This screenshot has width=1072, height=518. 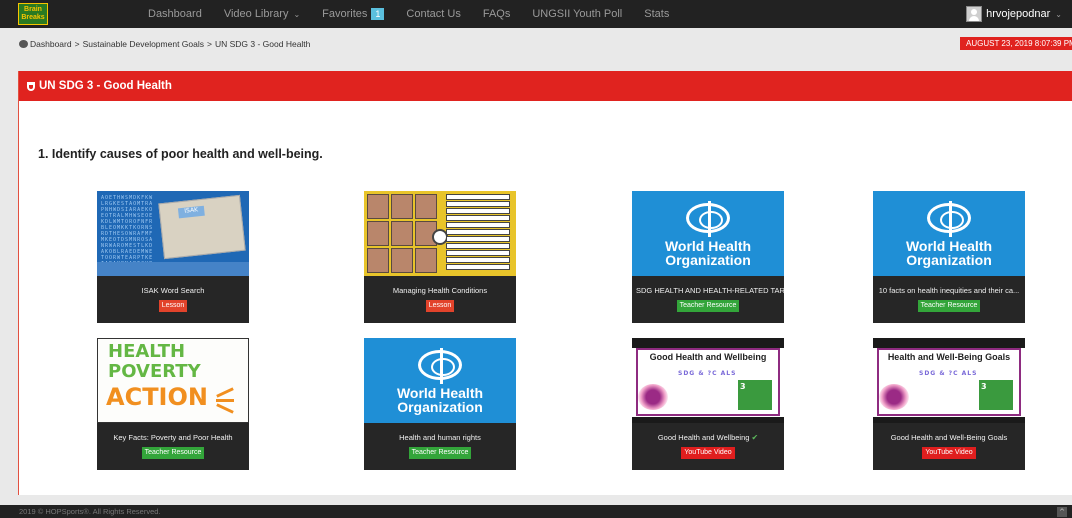 I want to click on checkmark-icon: ✔, so click(x=755, y=437).